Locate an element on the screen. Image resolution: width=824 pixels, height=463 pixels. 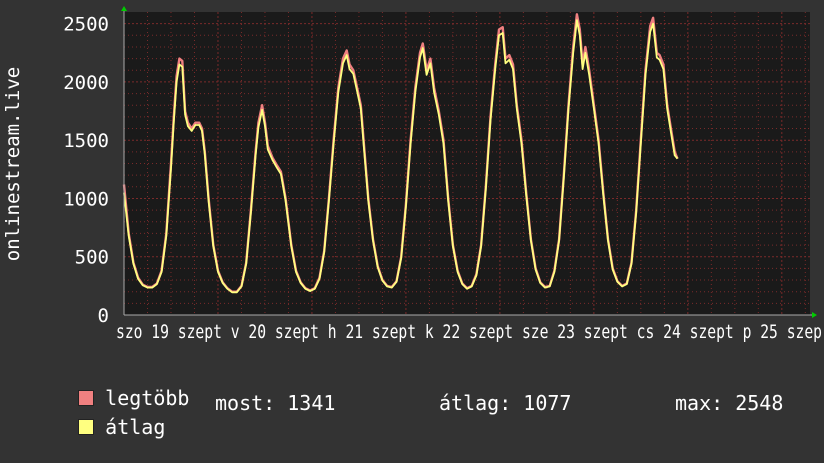
y-axis-arrow-icon is located at coordinates (124, 8).